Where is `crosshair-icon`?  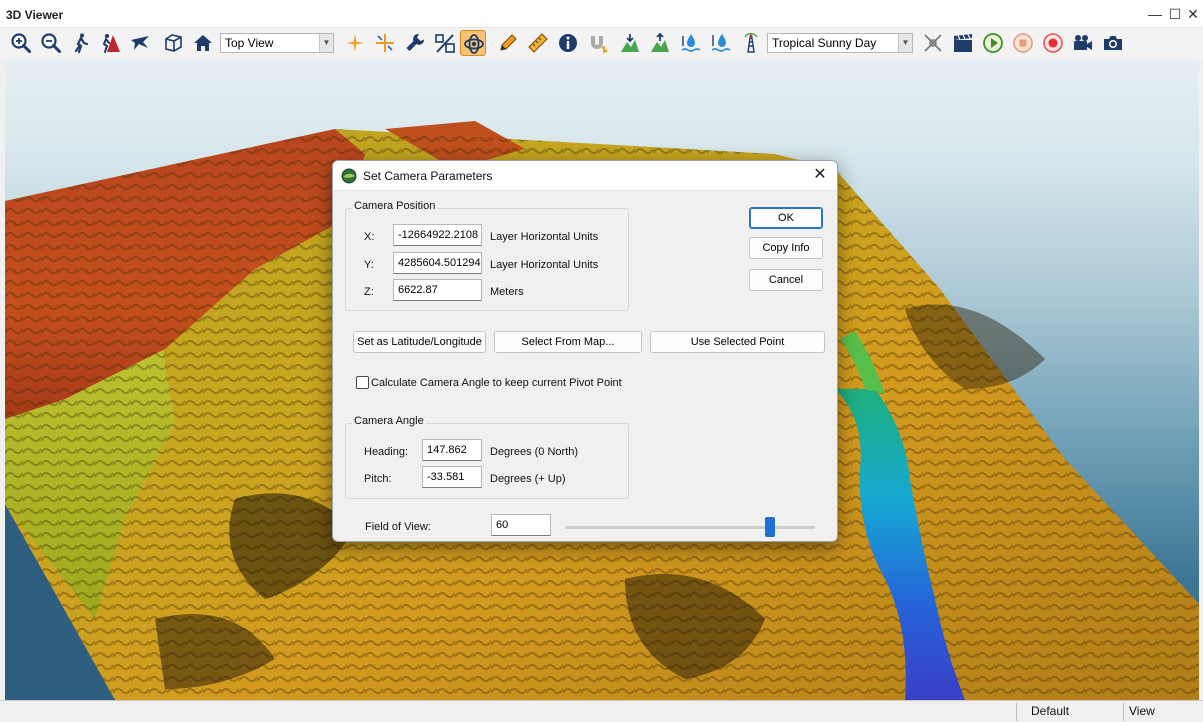 crosshair-icon is located at coordinates (355, 43).